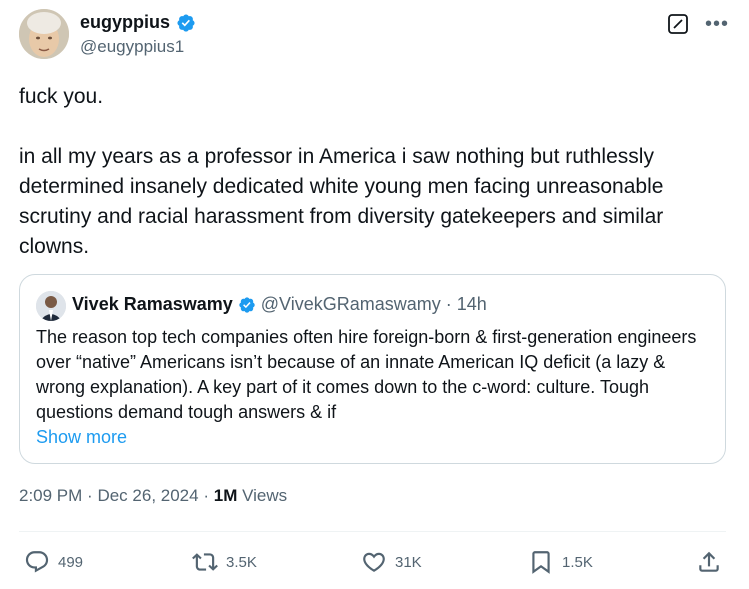 This screenshot has height=589, width=749. What do you see at coordinates (224, 562) in the screenshot?
I see `repost-button: 3.5K` at bounding box center [224, 562].